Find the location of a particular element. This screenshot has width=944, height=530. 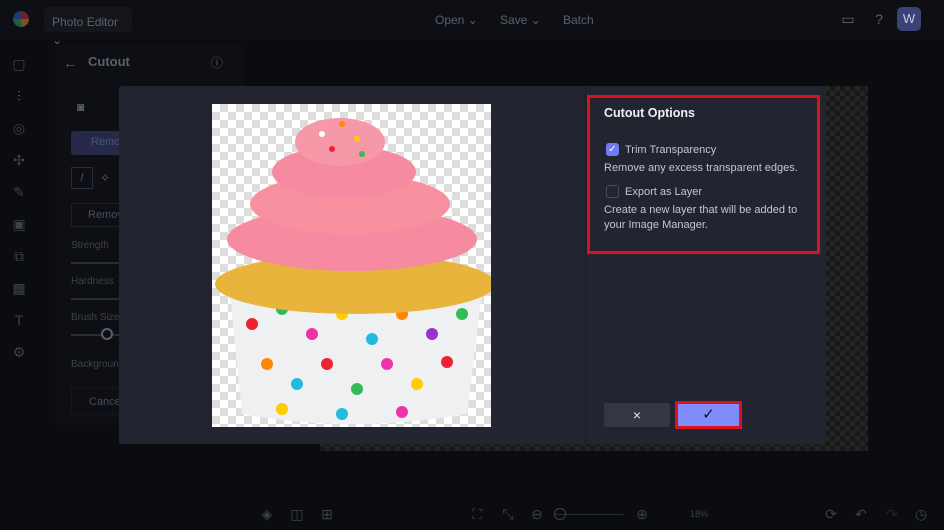

crop-icon: ▢ is located at coordinates (19, 64).